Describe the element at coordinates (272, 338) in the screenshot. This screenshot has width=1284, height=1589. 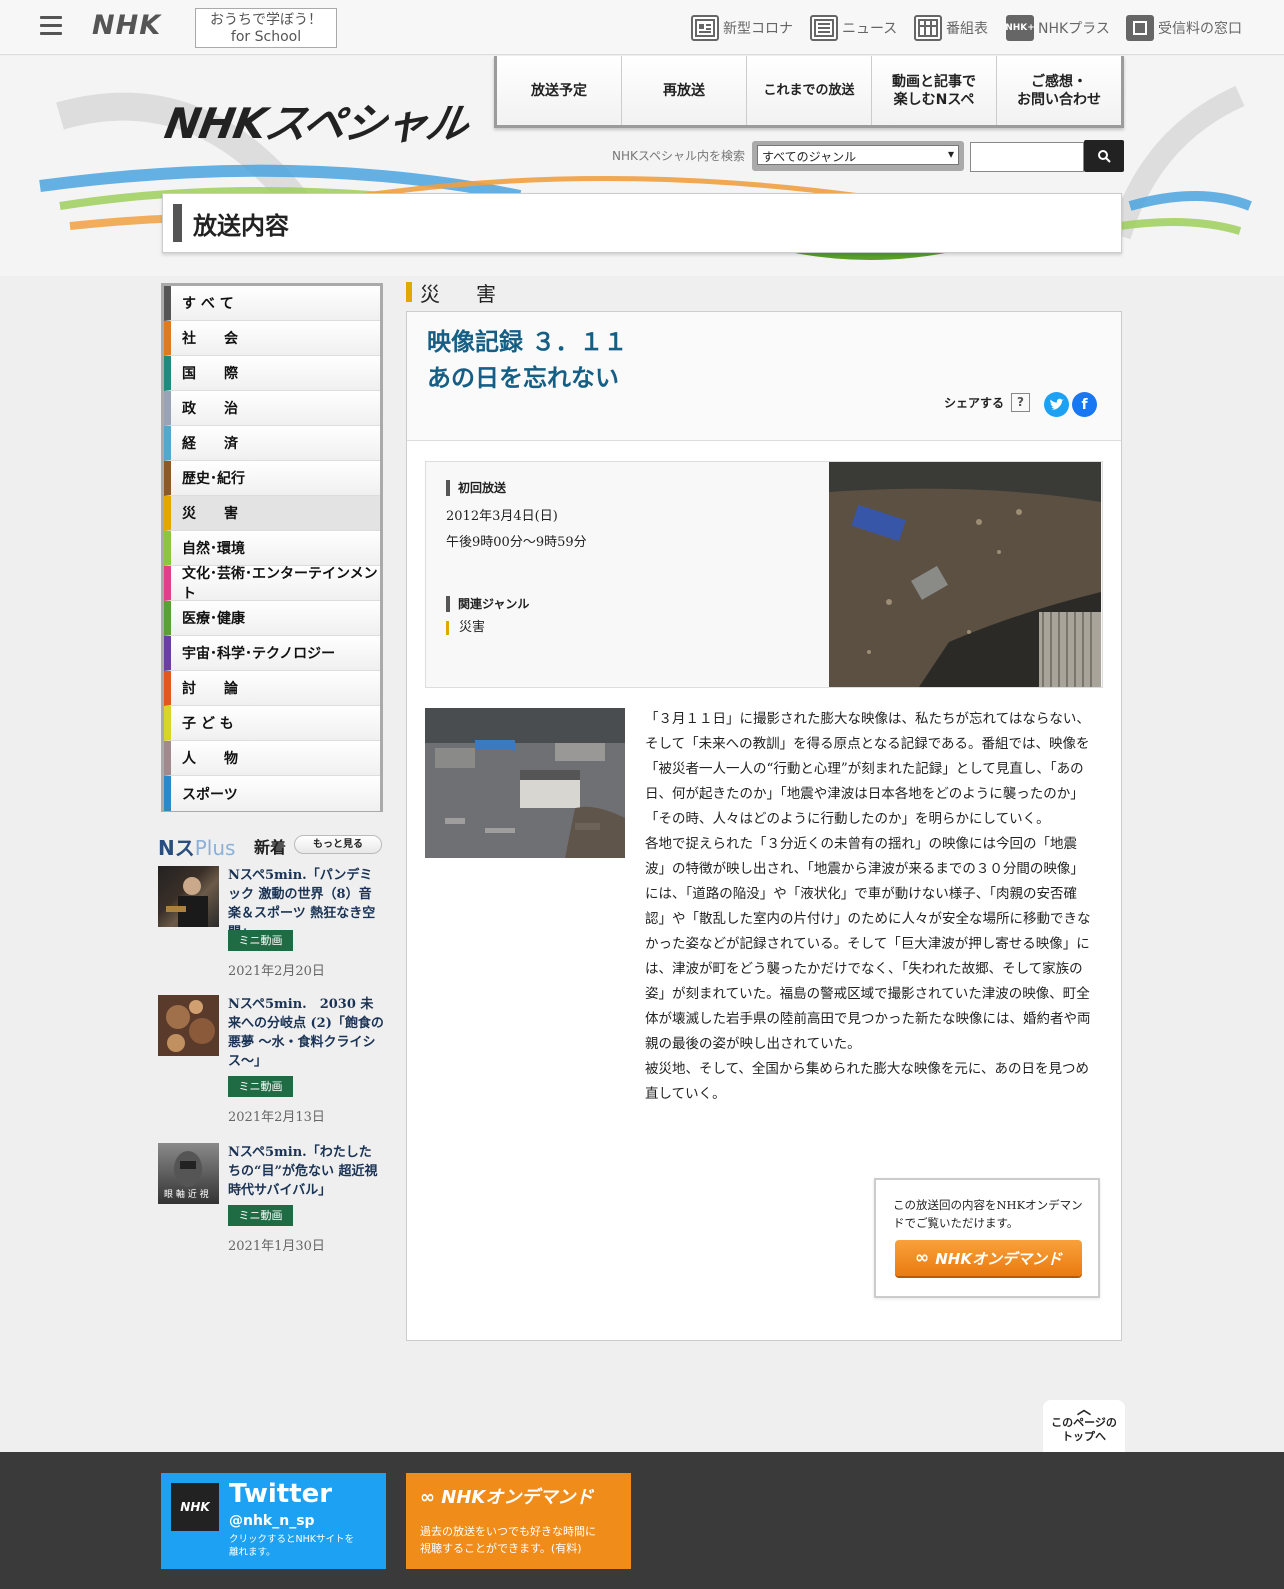
I see `sidebar-item-society: 社 会` at that location.